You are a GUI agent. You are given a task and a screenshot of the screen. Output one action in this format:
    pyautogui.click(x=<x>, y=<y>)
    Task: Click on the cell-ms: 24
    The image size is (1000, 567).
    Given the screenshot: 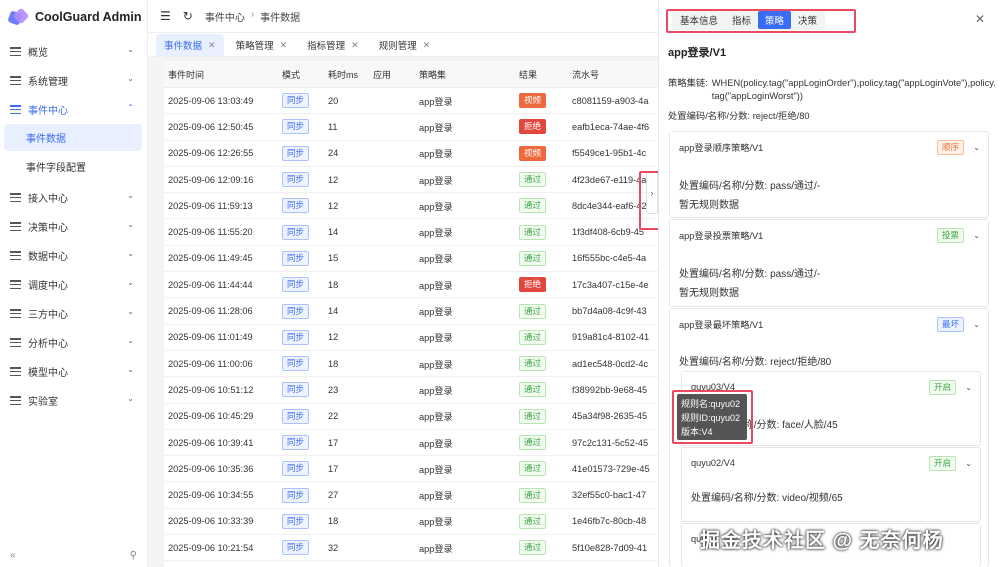 What is the action you would take?
    pyautogui.click(x=333, y=153)
    